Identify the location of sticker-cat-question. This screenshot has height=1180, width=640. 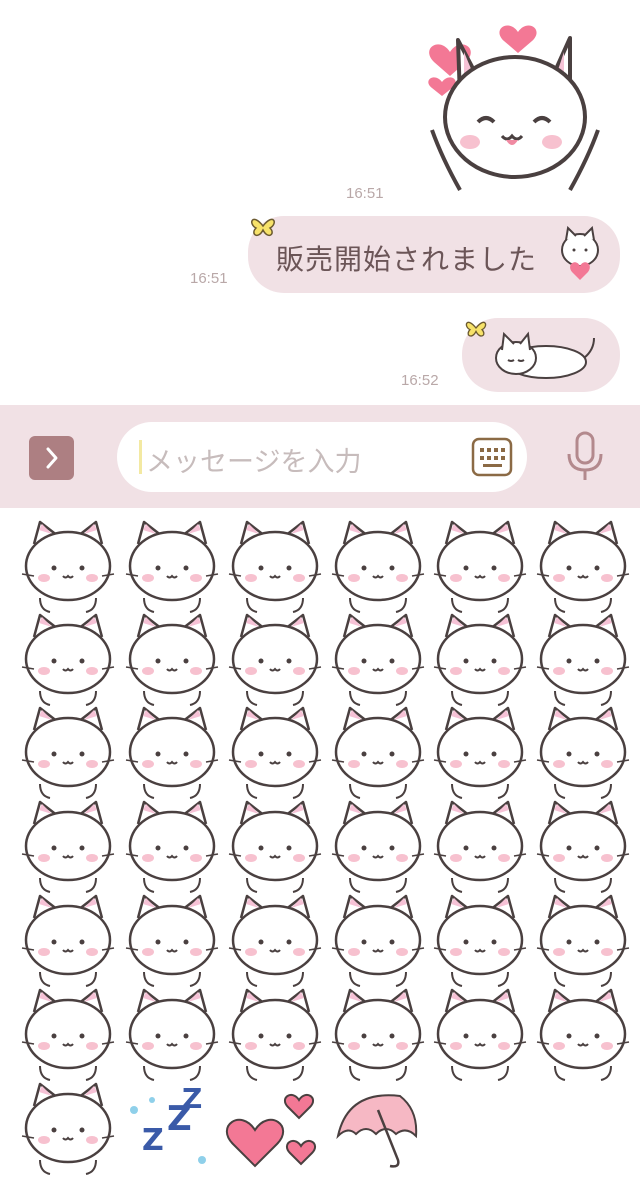
(275, 565).